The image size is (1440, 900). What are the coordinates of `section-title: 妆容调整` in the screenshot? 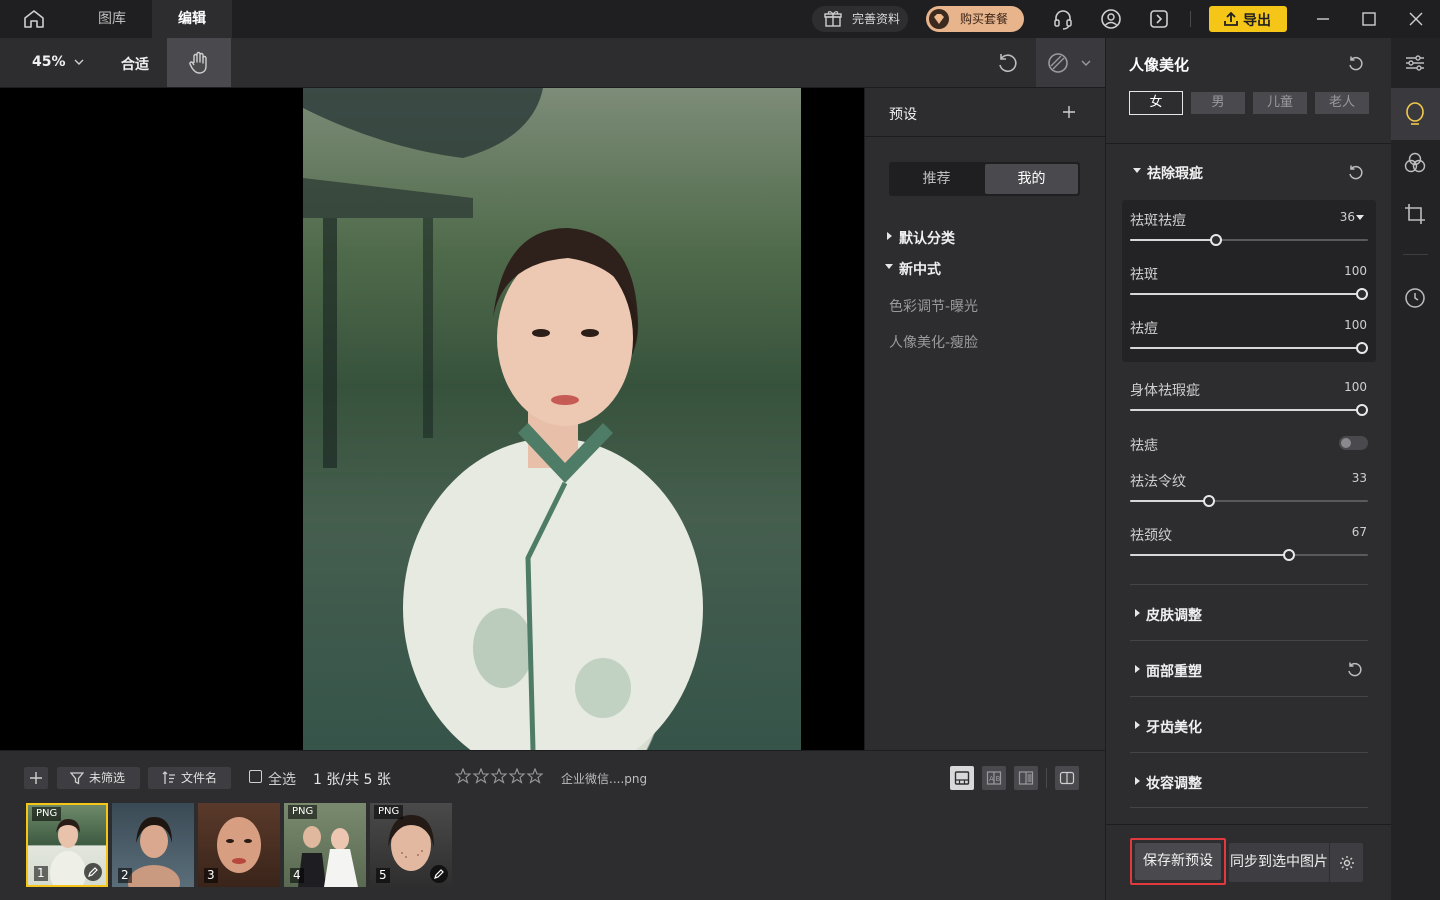 It's located at (1174, 784).